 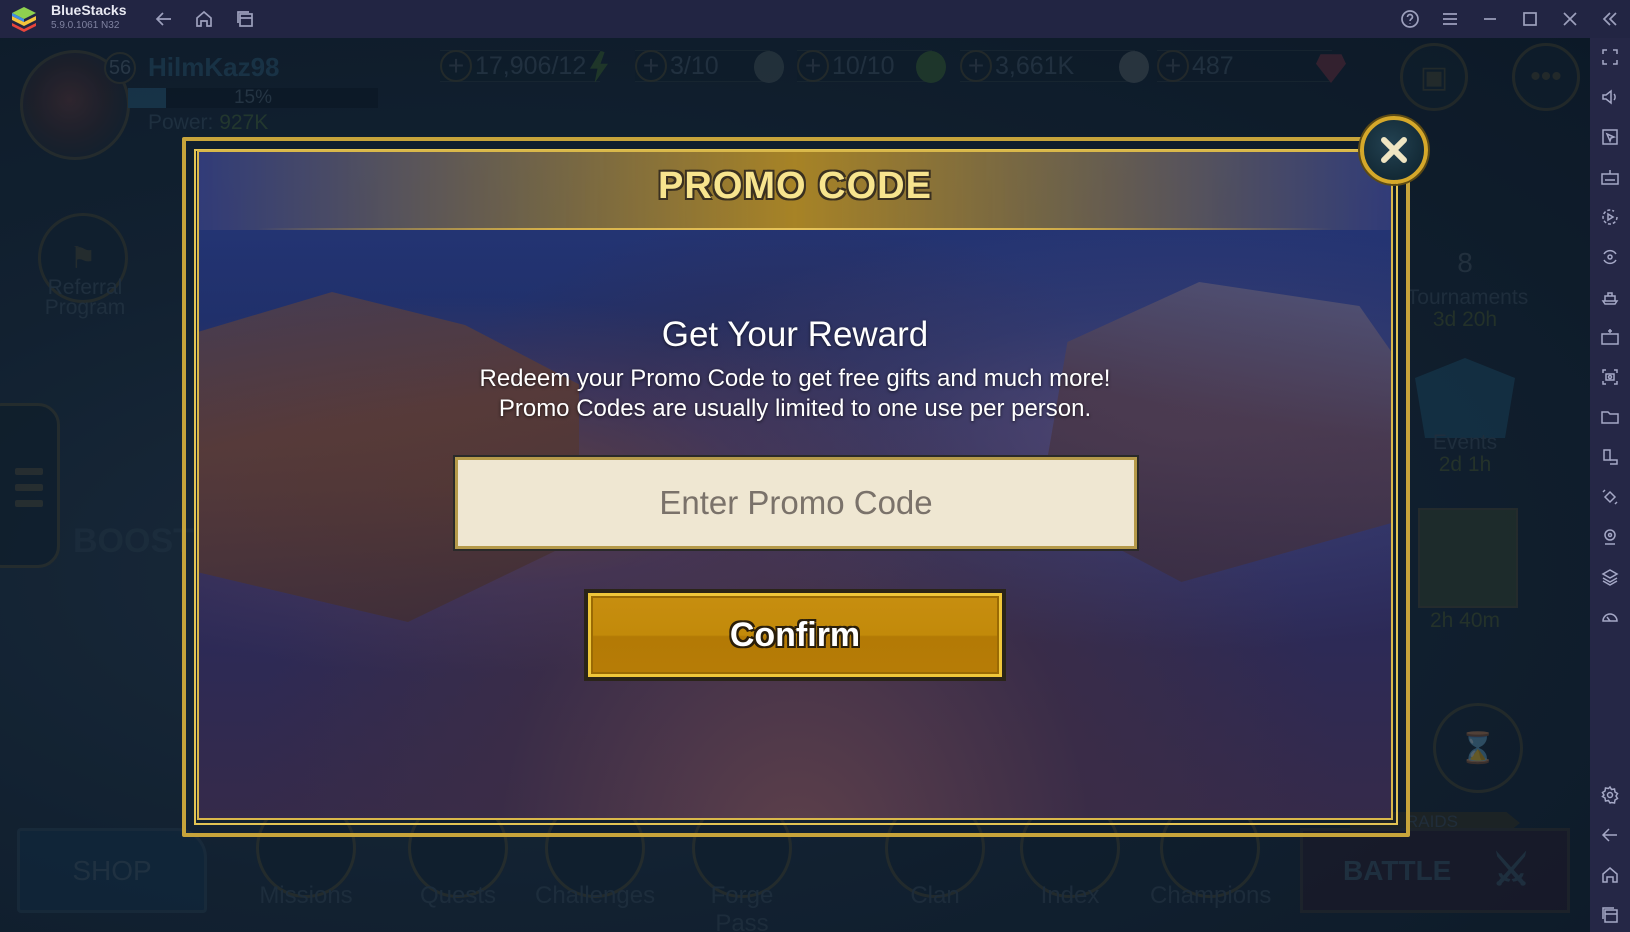 What do you see at coordinates (1610, 137) in the screenshot?
I see `pointer-icon` at bounding box center [1610, 137].